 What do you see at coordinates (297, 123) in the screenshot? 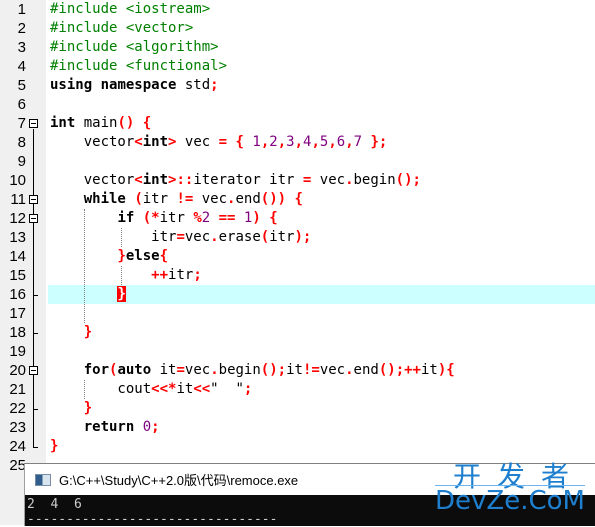
I see `code-line: 7 int main() {` at bounding box center [297, 123].